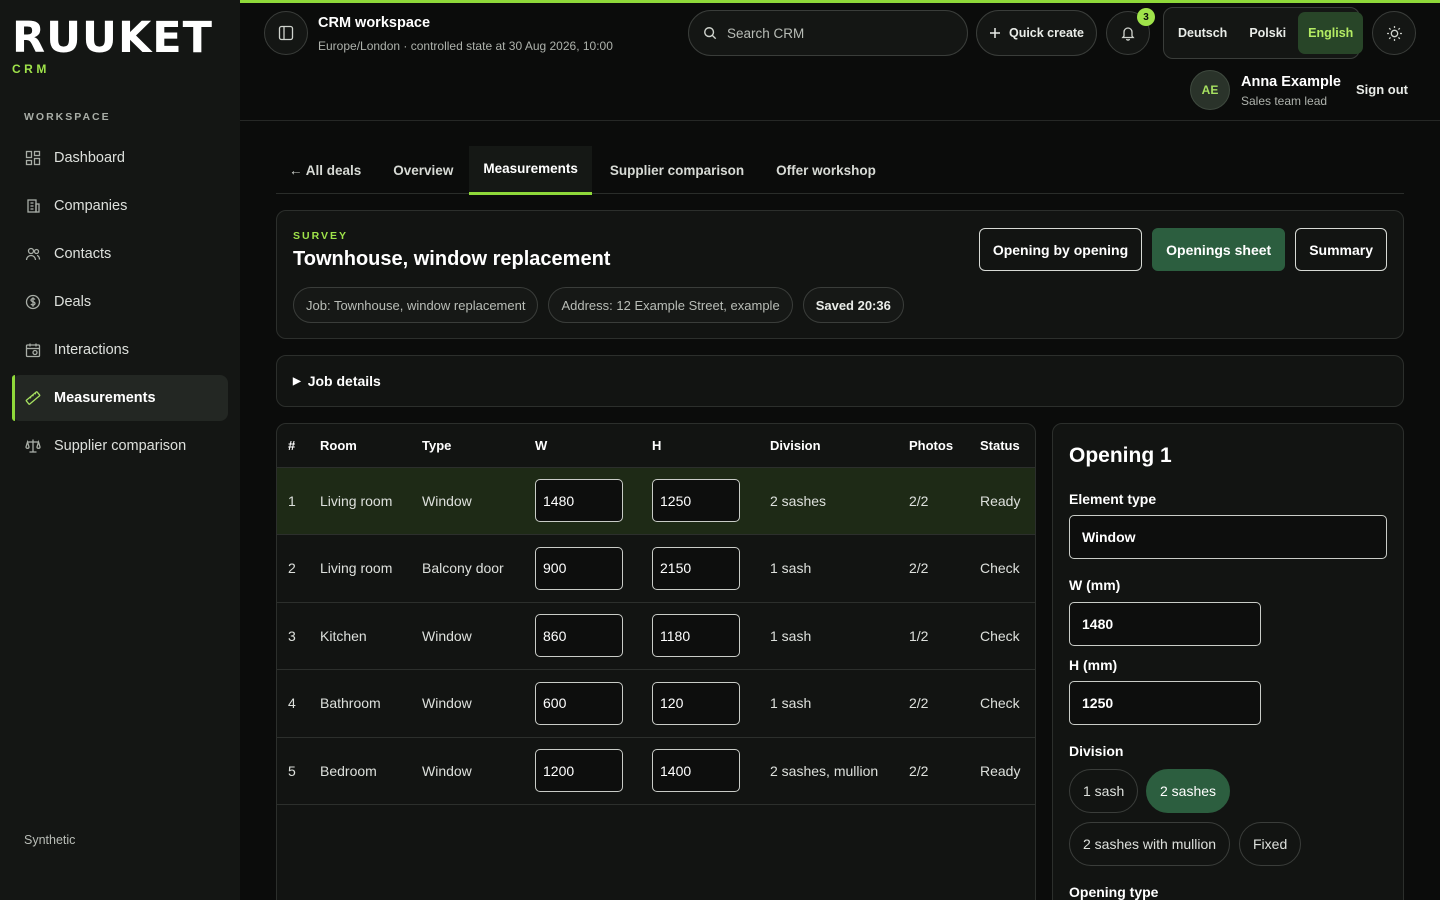  Describe the element at coordinates (1219, 249) in the screenshot. I see `openings-sheet-button: Openings sheet` at that location.